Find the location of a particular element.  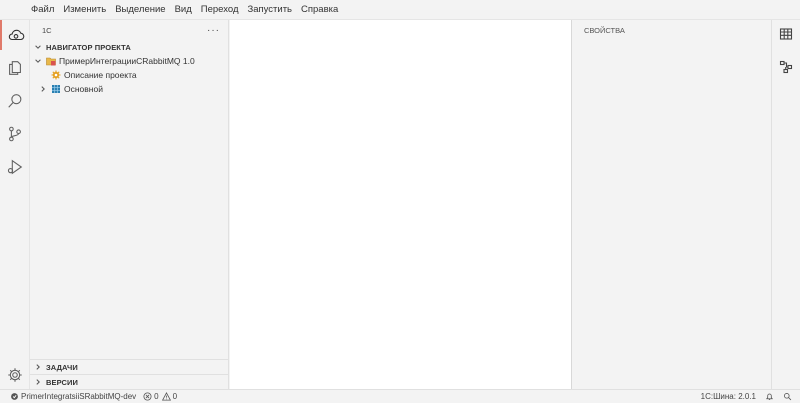

tree-item-description: Описание проекта is located at coordinates (129, 75).